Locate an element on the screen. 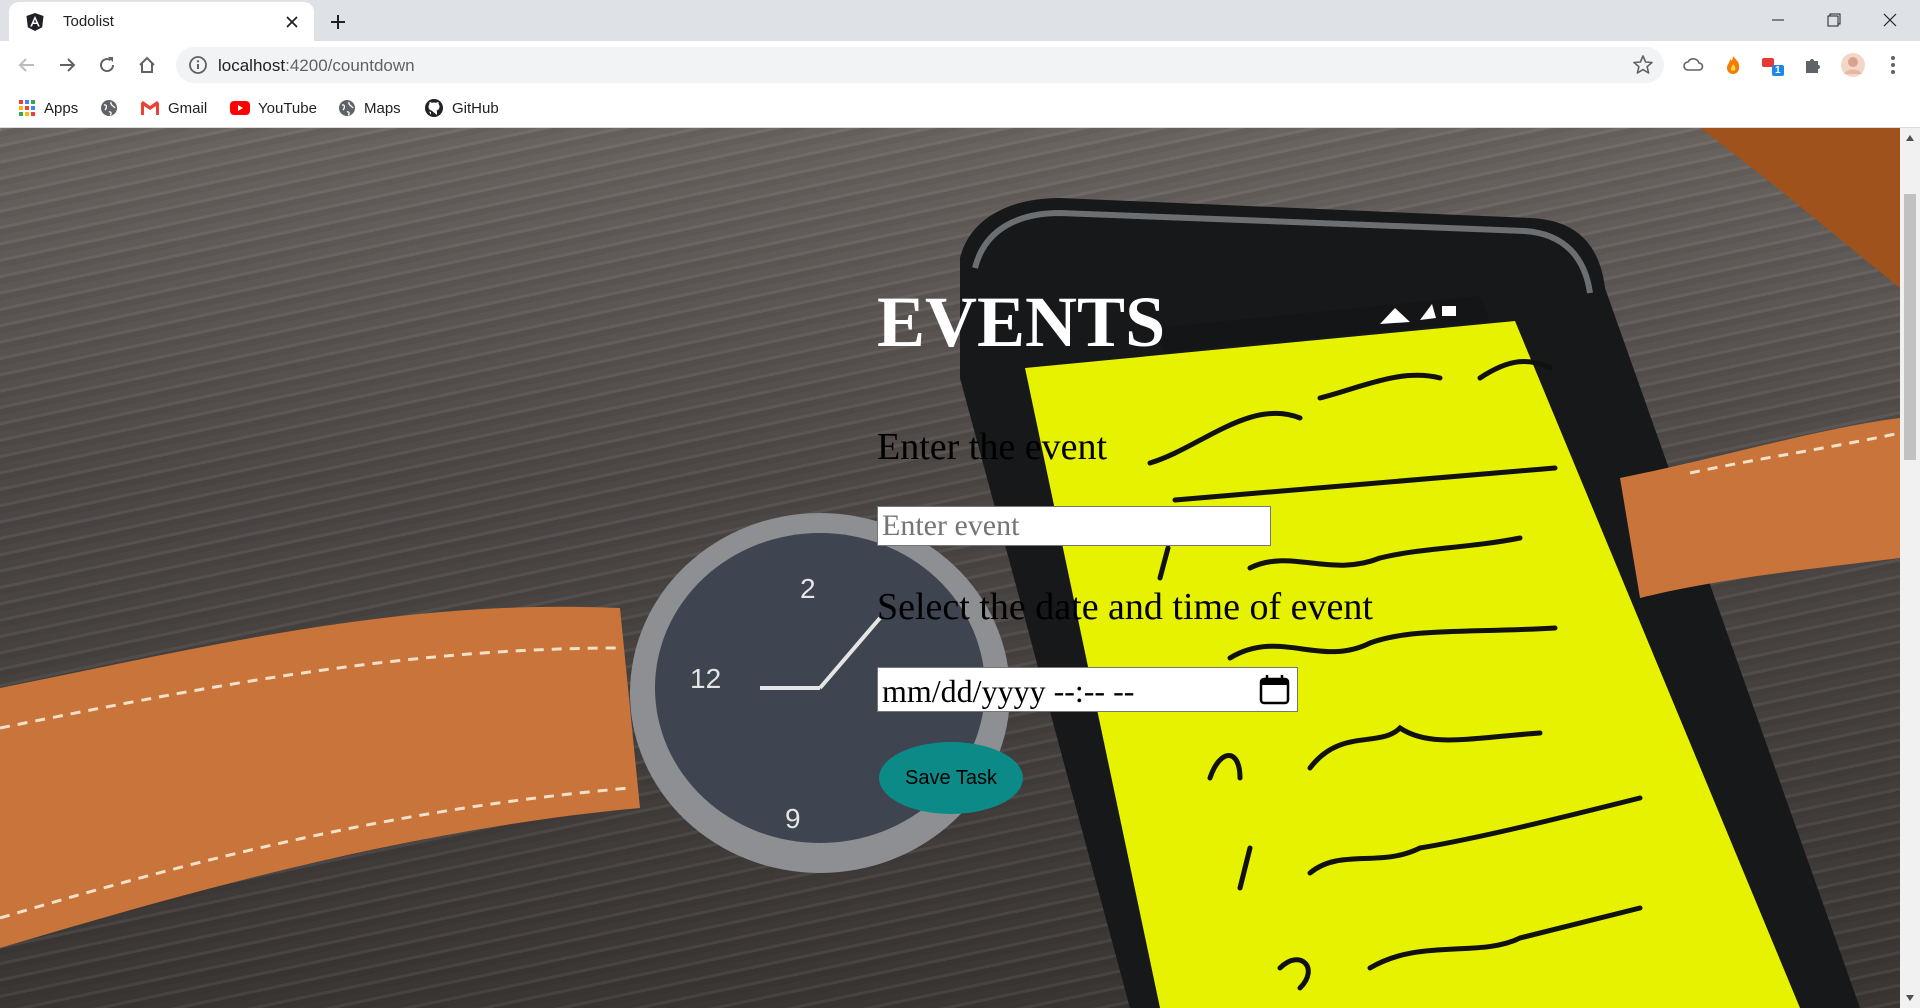 This screenshot has width=1920, height=1008. back-icon is located at coordinates (27, 65).